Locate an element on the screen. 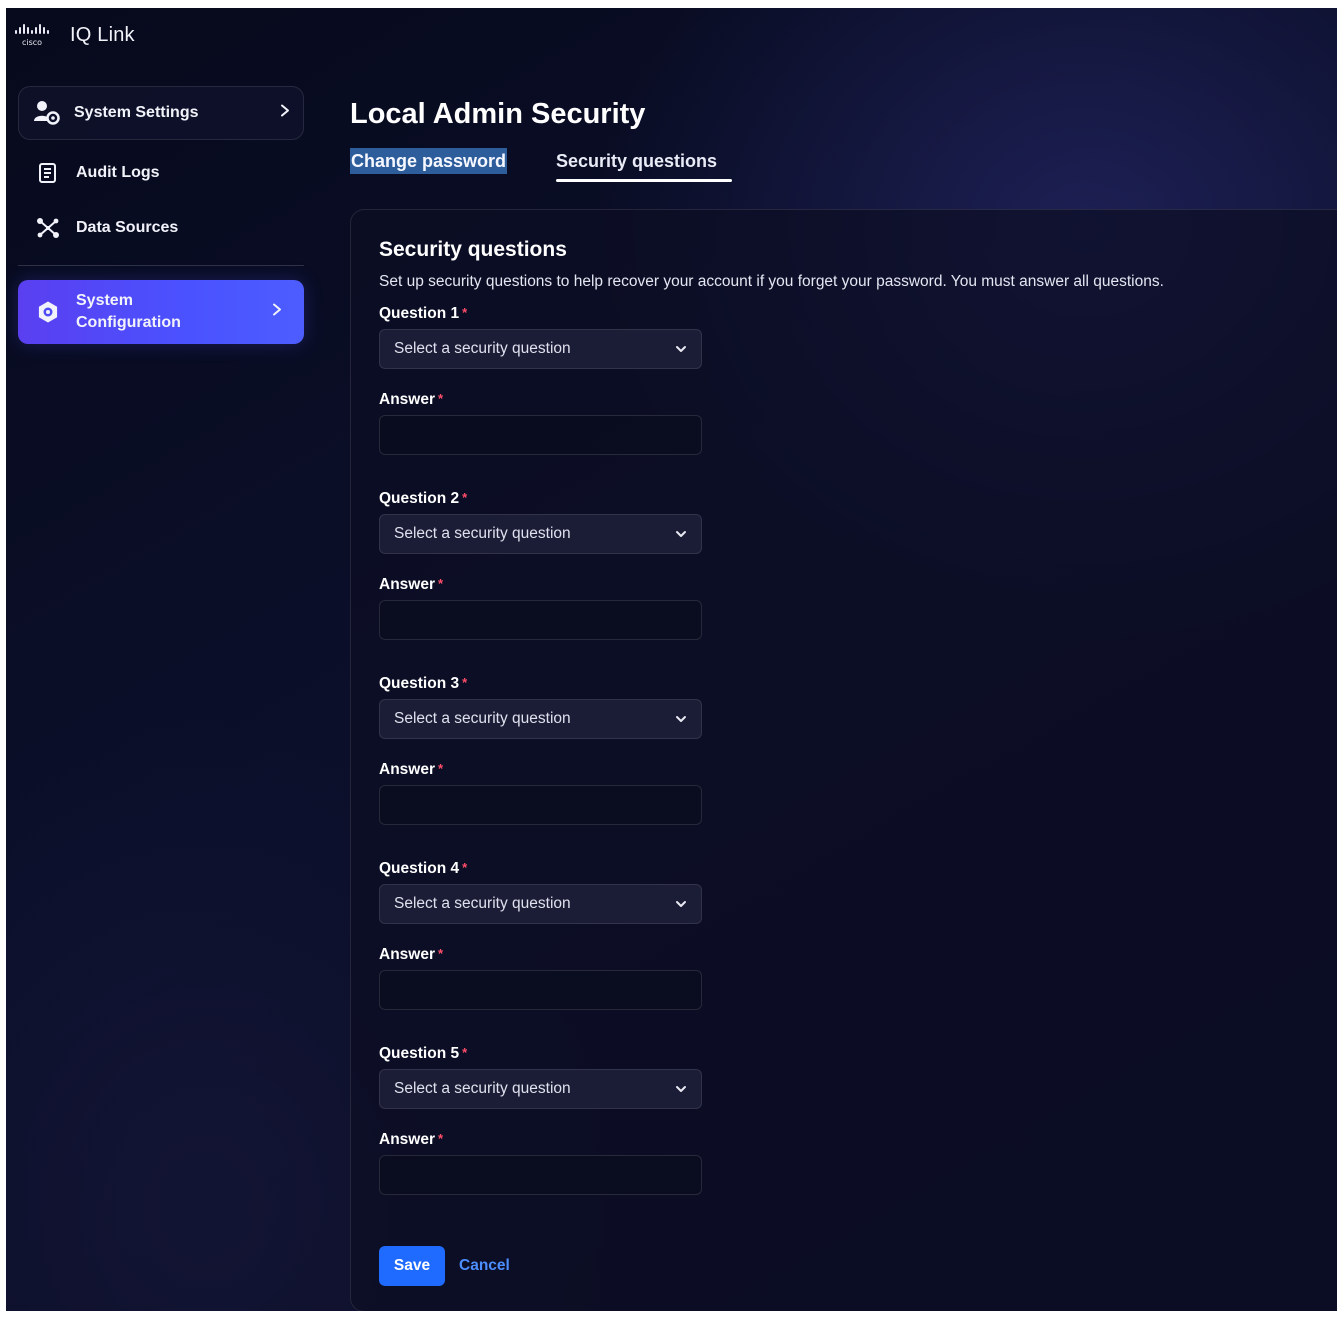 The image size is (1337, 1319). sidebar-divider is located at coordinates (161, 265).